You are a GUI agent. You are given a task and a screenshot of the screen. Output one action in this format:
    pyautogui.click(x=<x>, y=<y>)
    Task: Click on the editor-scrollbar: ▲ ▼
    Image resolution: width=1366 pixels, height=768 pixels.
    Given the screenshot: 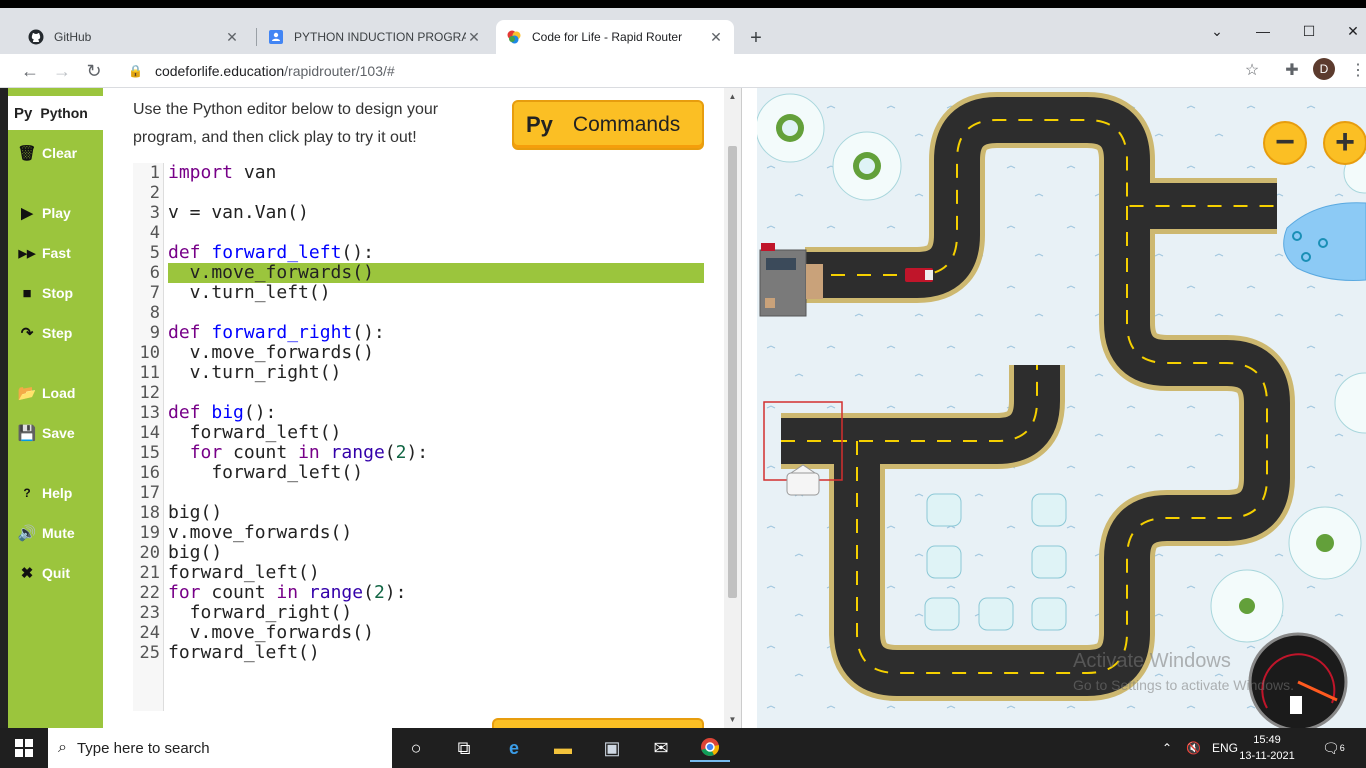 What is the action you would take?
    pyautogui.click(x=732, y=408)
    